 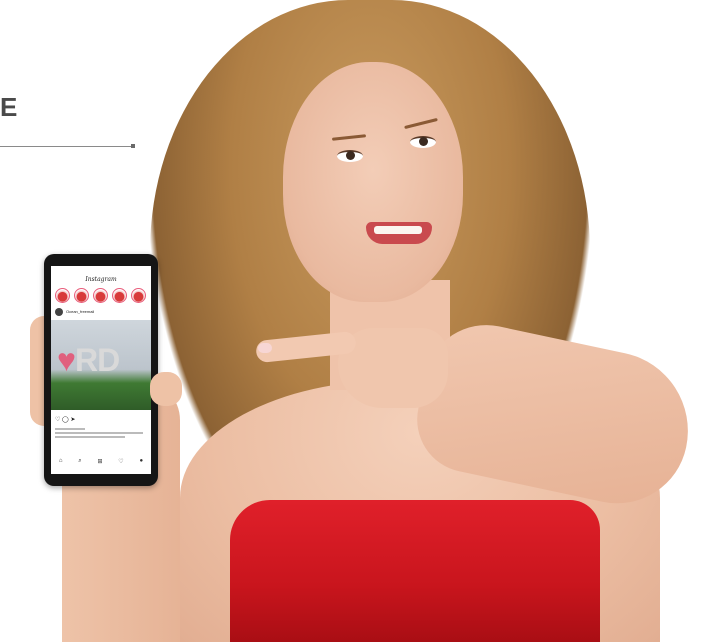 I want to click on post-username: Ocean_freemail, so click(x=80, y=311).